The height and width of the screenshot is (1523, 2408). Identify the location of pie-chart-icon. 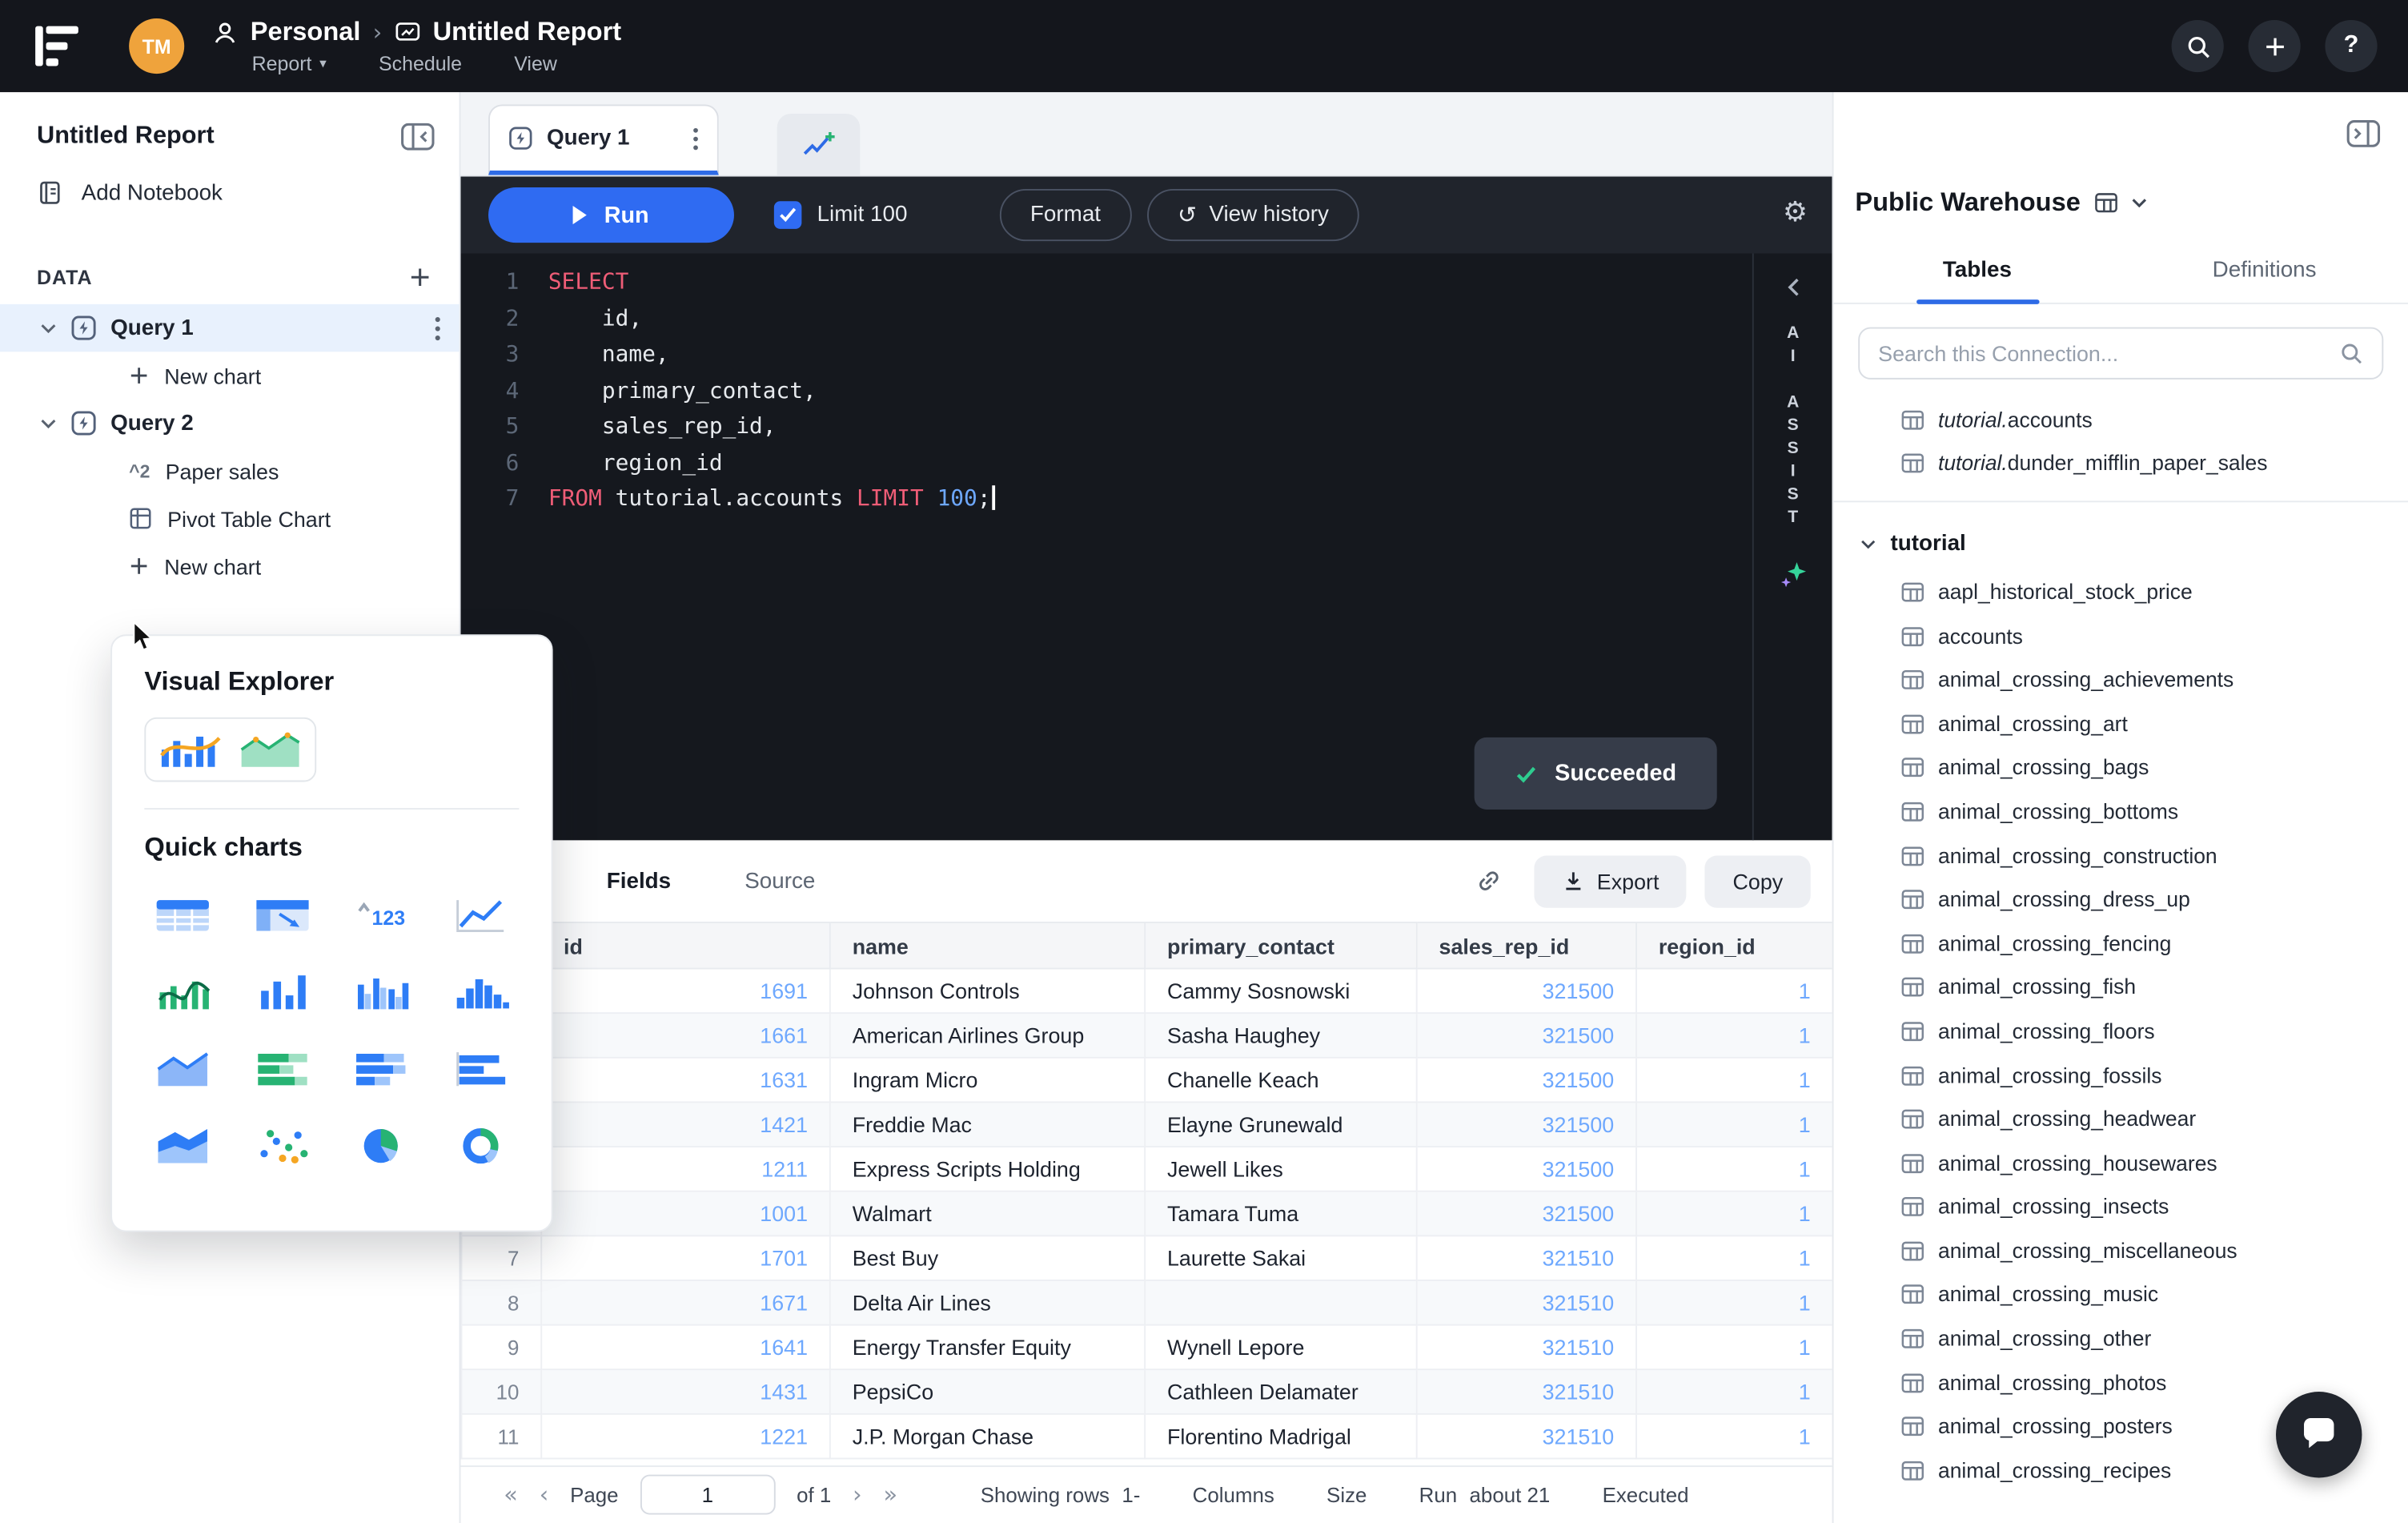
(381, 1145).